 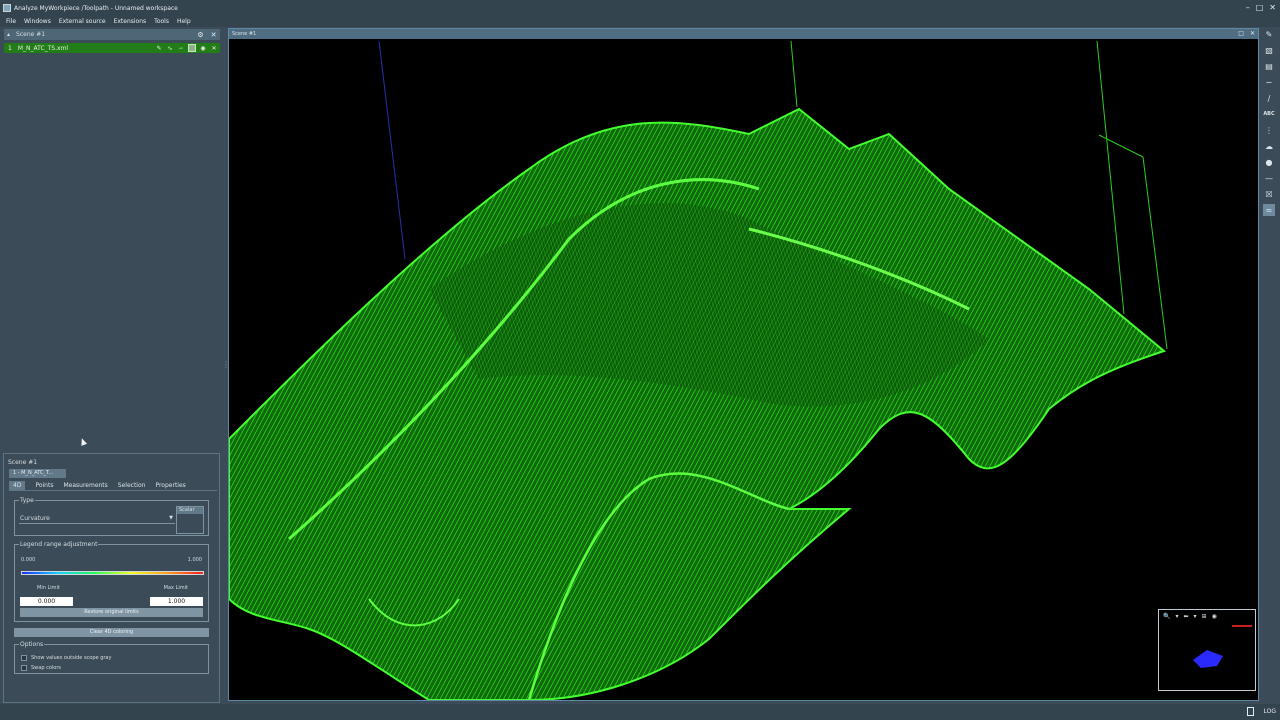 I want to click on properties-title: Scene #1, so click(x=23, y=462).